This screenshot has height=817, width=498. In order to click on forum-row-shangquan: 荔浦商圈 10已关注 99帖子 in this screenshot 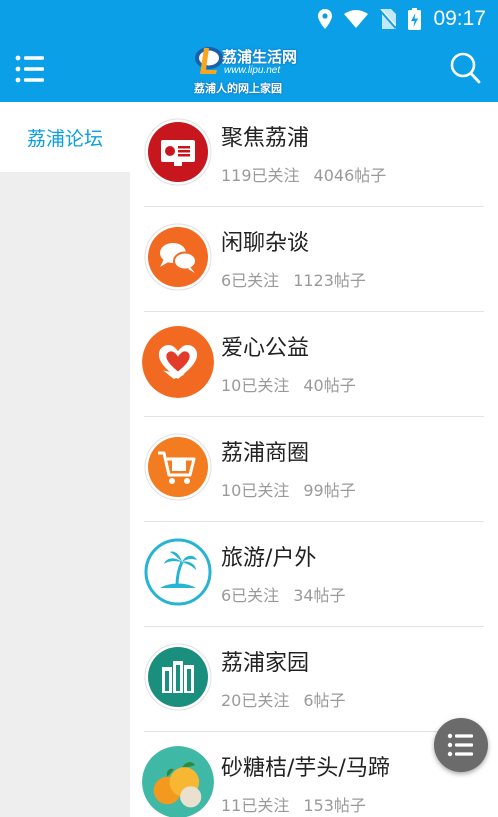, I will do `click(314, 469)`.